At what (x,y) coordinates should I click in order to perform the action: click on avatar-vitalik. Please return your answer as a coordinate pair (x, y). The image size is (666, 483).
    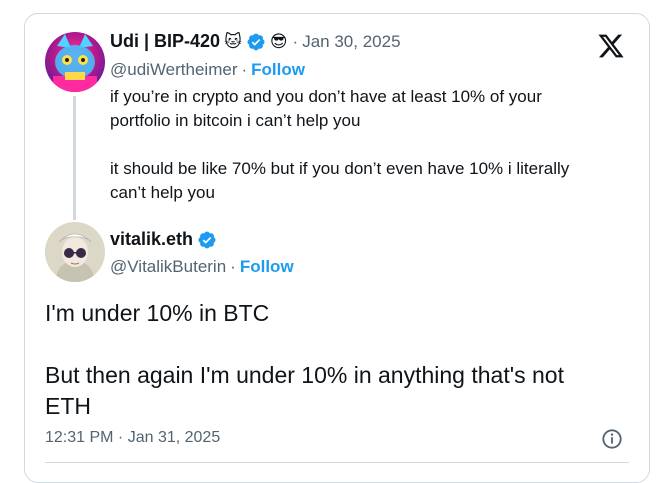
    Looking at the image, I should click on (75, 252).